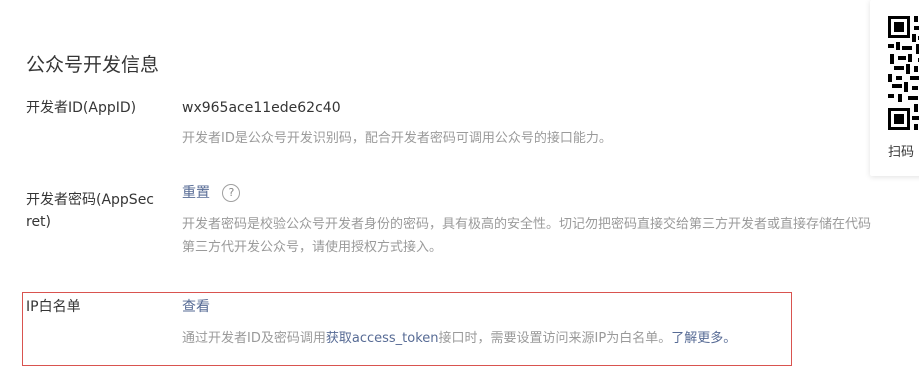 The height and width of the screenshot is (378, 919). I want to click on ip-whitelist-view-link: 查看, so click(196, 307).